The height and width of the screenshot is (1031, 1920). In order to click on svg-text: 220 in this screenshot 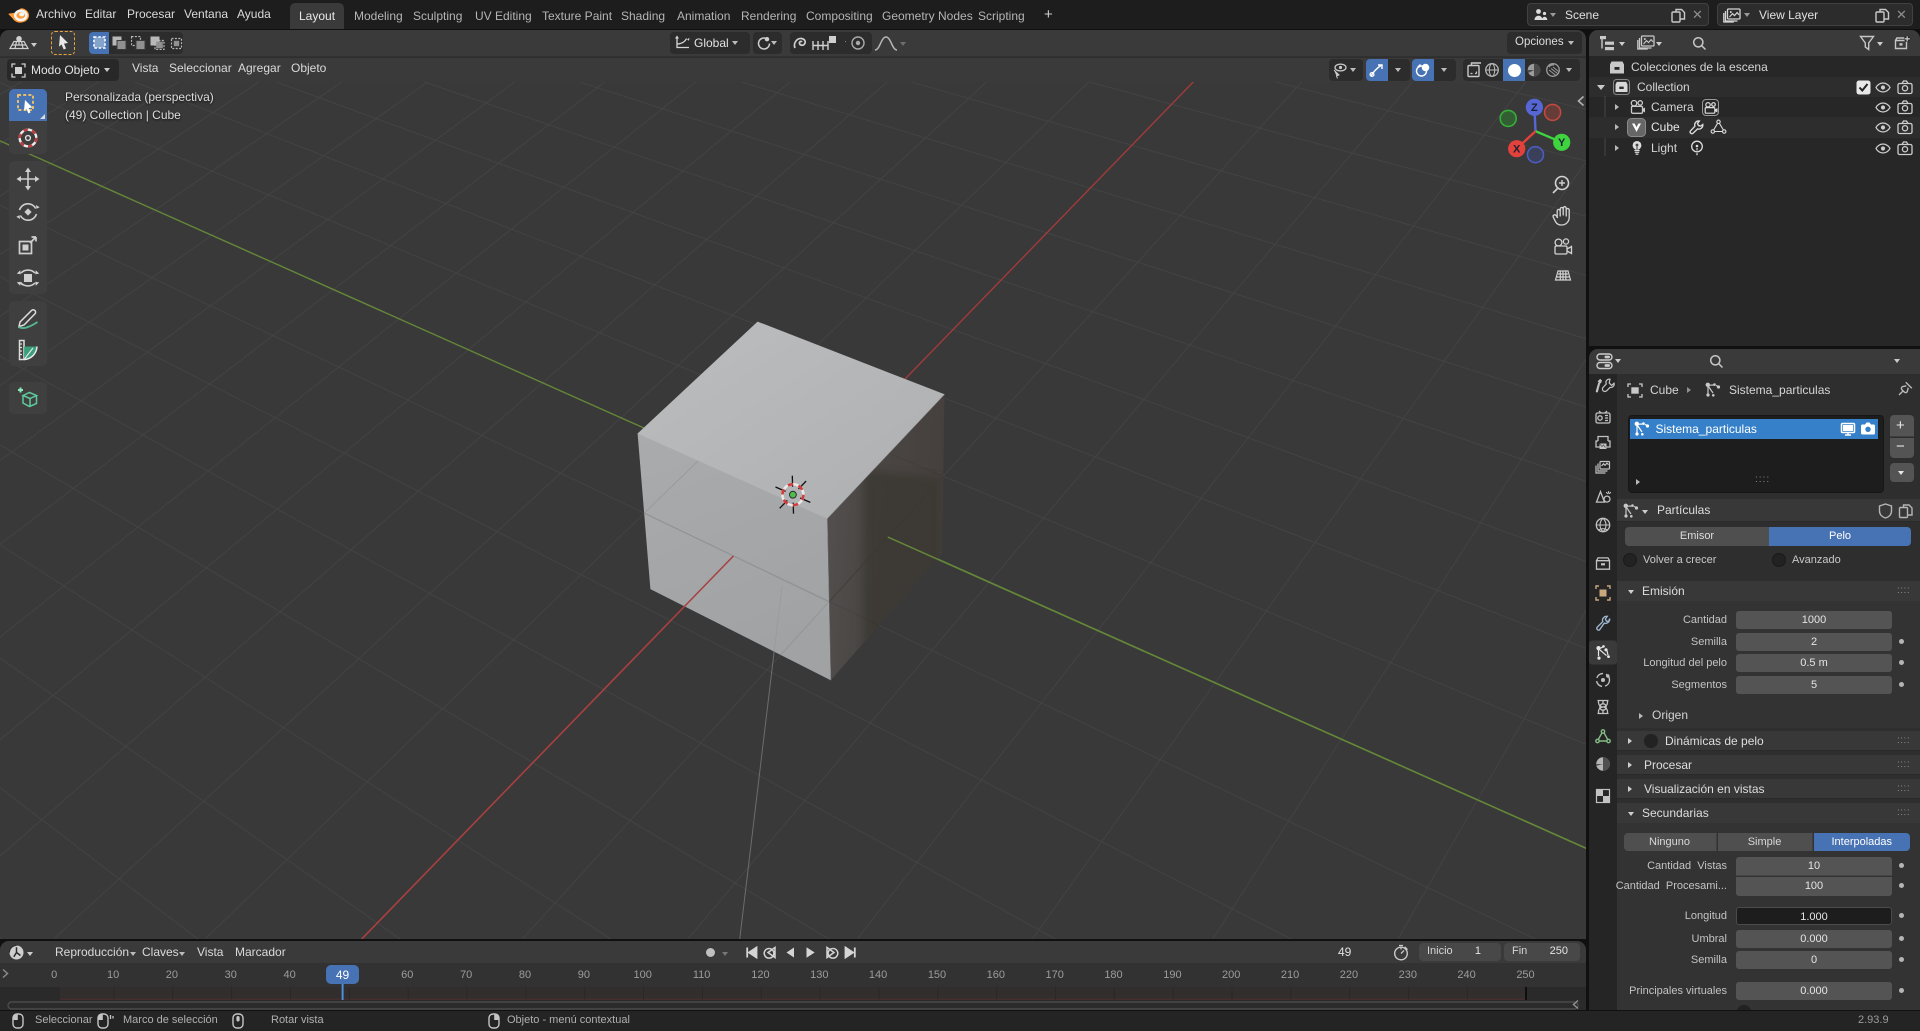, I will do `click(1349, 975)`.